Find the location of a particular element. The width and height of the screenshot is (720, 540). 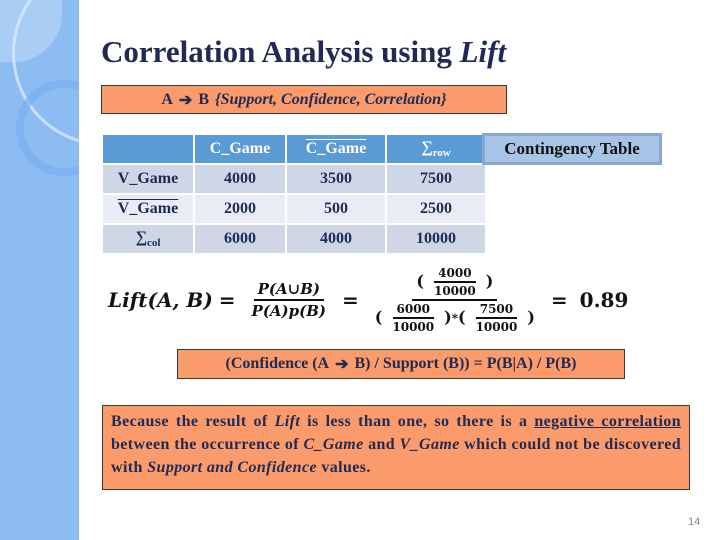

table-cell: 500 is located at coordinates (336, 209).